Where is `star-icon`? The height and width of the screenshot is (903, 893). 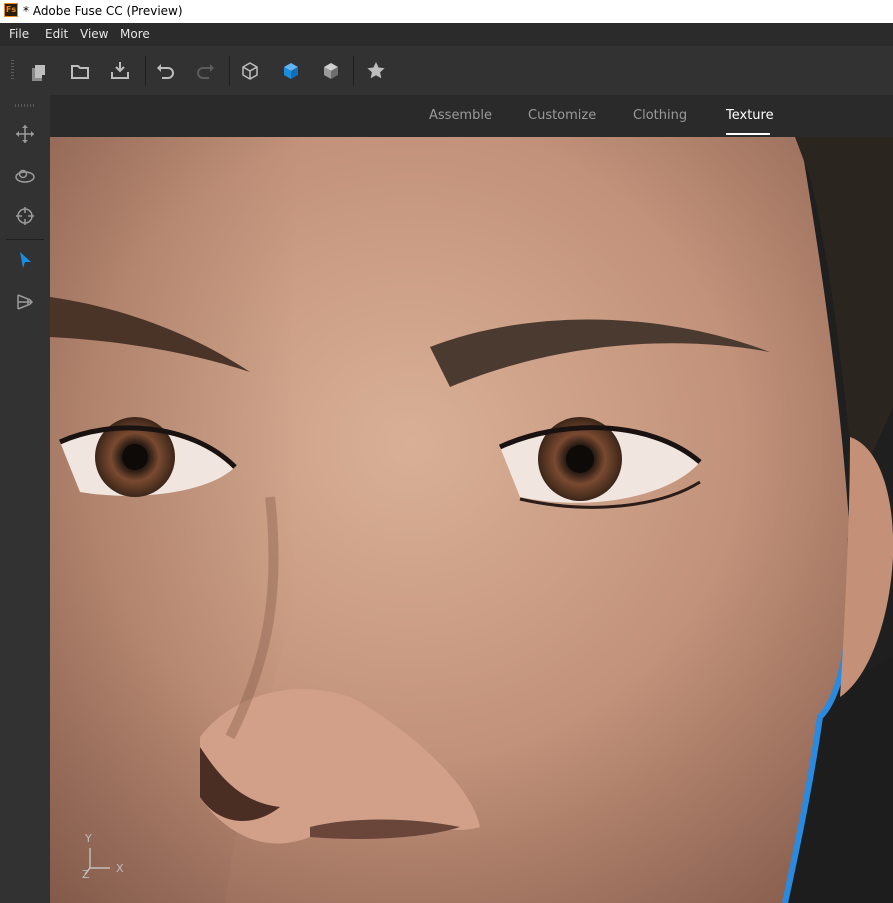 star-icon is located at coordinates (376, 70).